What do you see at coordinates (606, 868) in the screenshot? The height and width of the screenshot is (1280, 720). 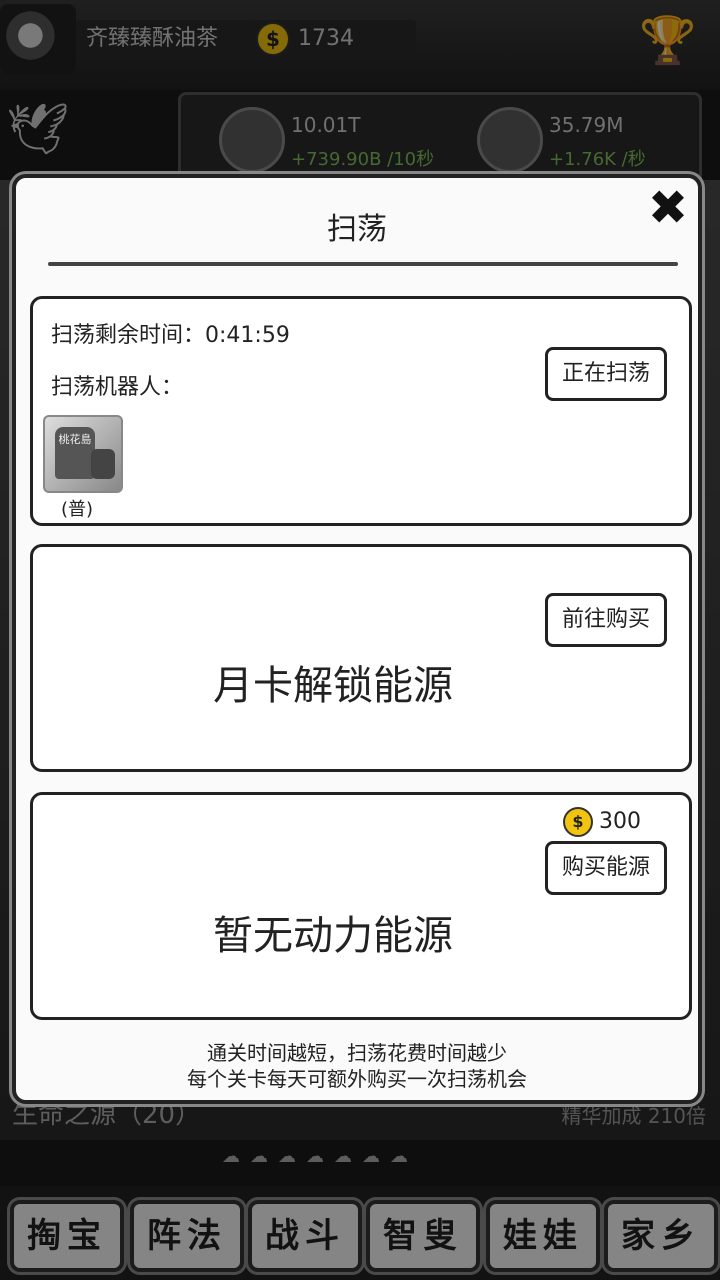 I see `buy-energy-button: 购买能源` at bounding box center [606, 868].